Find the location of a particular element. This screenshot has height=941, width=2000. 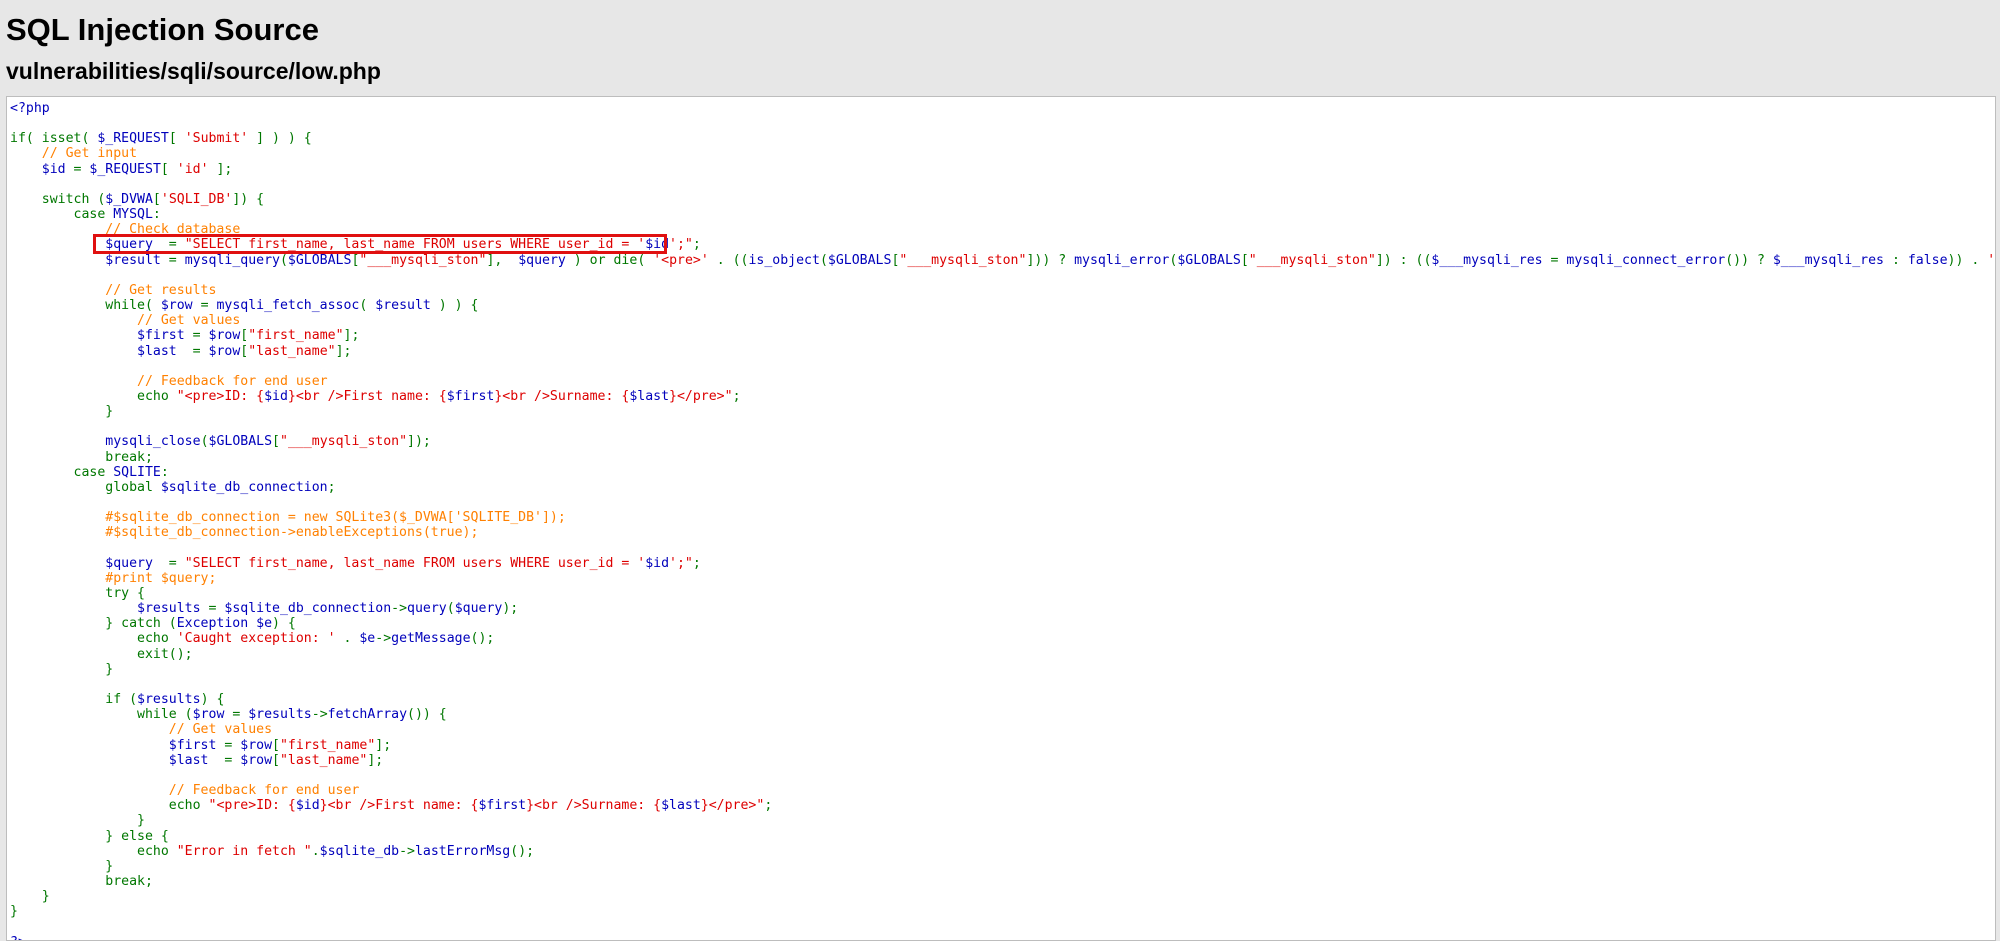

code-line: #print $query; is located at coordinates (113, 578).